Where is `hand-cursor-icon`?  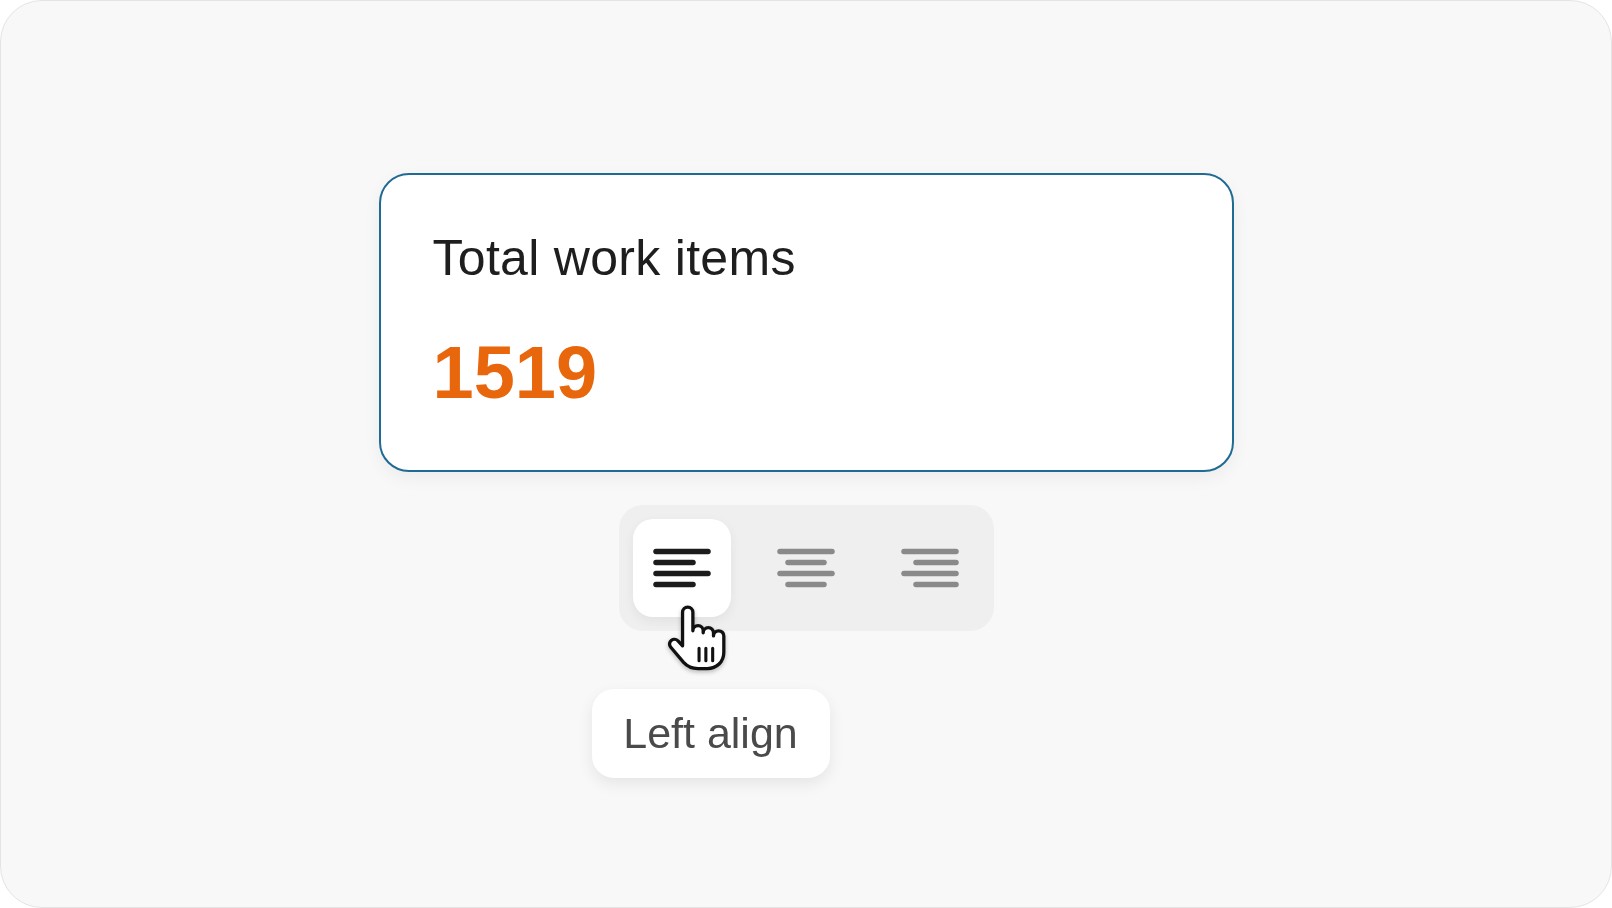
hand-cursor-icon is located at coordinates (696, 638).